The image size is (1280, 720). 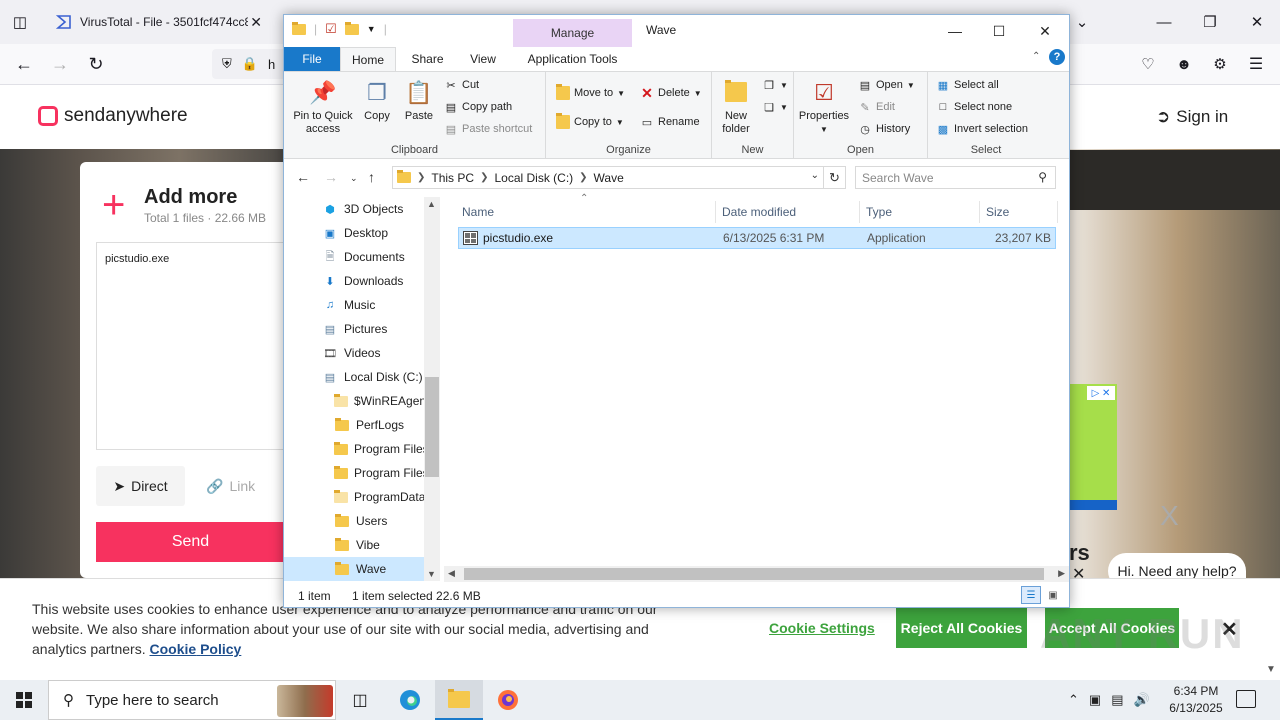 What do you see at coordinates (961, 628) in the screenshot?
I see `reject-cookies-button: Reject All Cookies` at bounding box center [961, 628].